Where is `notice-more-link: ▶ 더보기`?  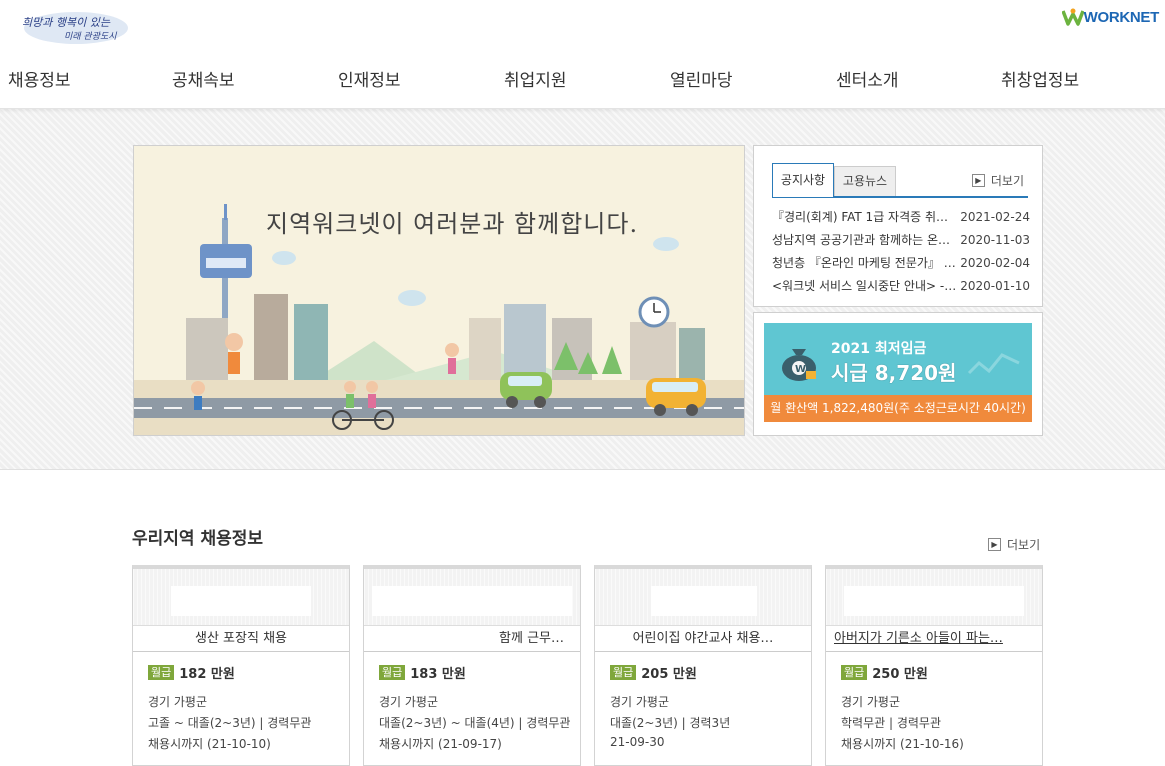
notice-more-link: ▶ 더보기 is located at coordinates (997, 180).